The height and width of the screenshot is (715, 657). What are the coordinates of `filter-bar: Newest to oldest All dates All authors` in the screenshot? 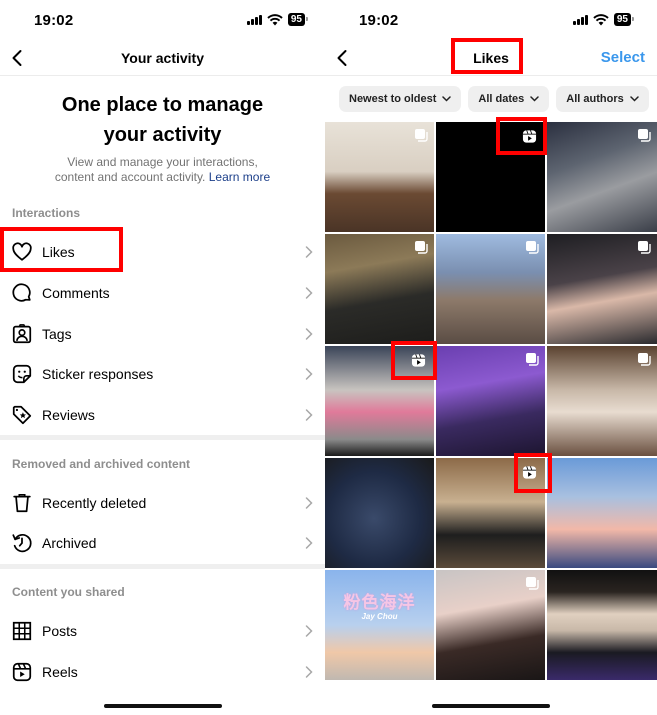 It's located at (494, 99).